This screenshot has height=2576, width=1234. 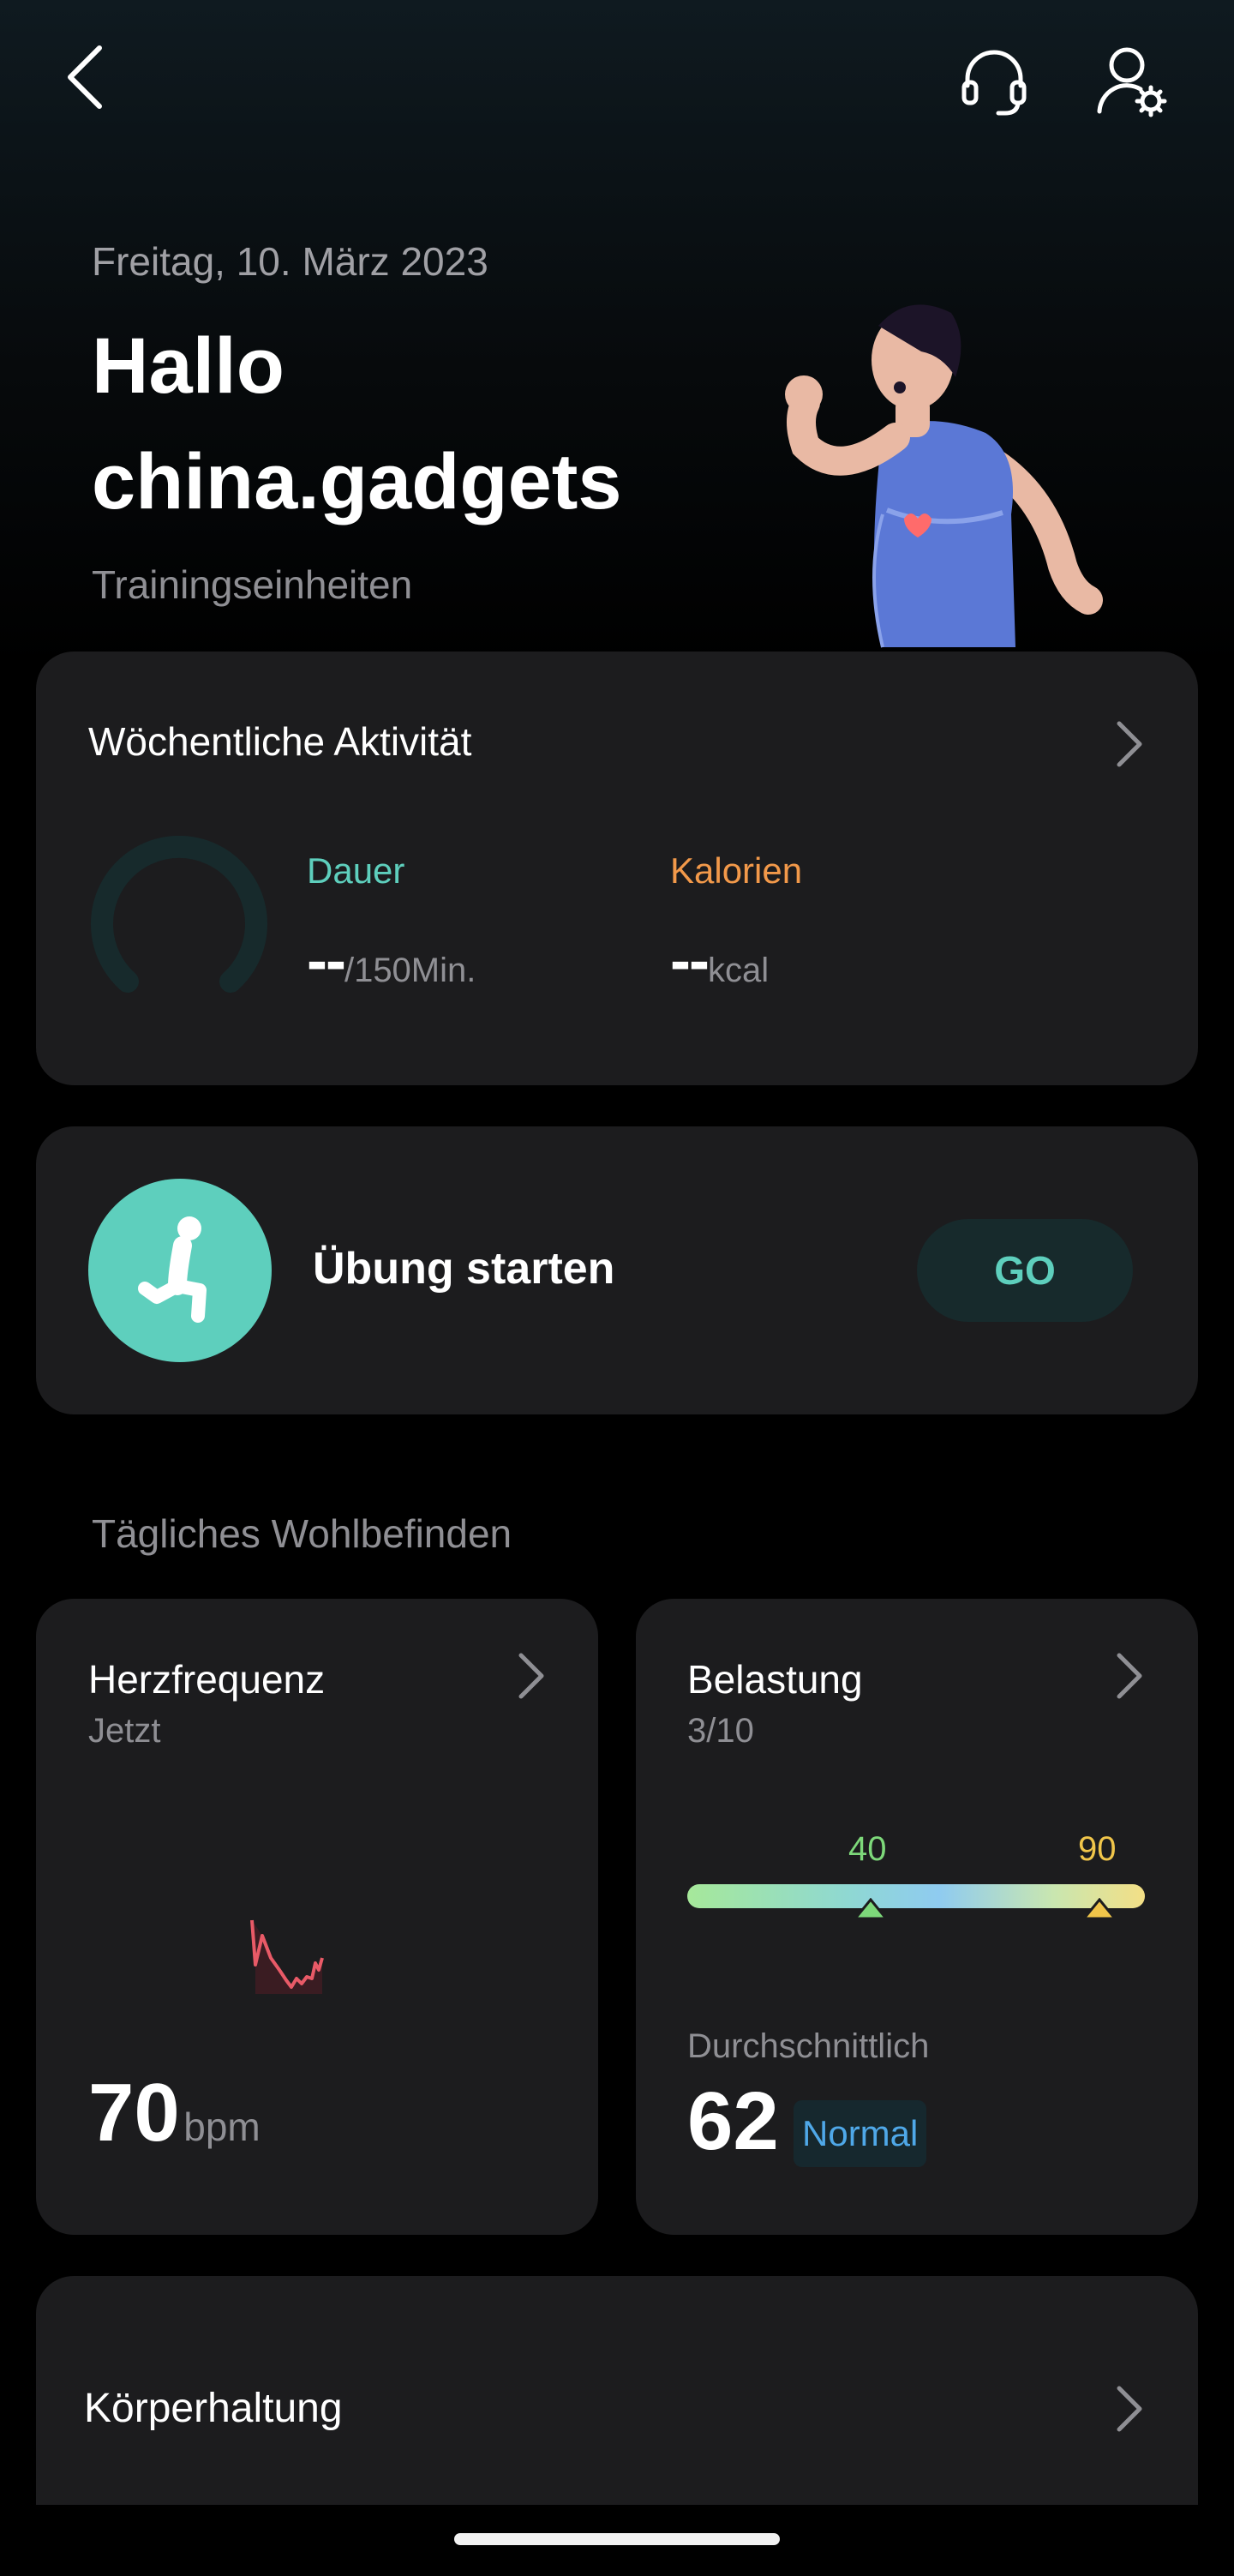 I want to click on stress-marker-high-label: 90, so click(x=1097, y=1849).